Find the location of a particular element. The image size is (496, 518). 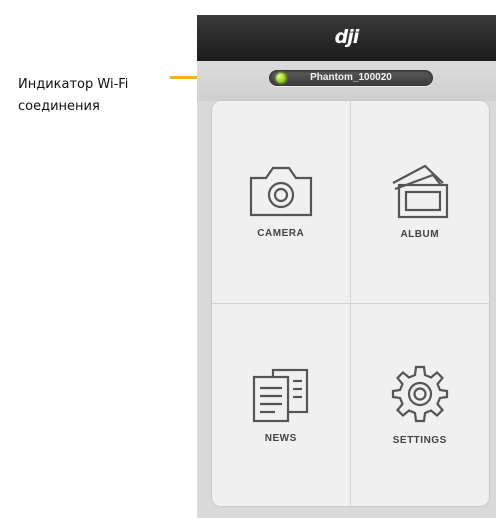

camera-label: CAMERA is located at coordinates (281, 234).